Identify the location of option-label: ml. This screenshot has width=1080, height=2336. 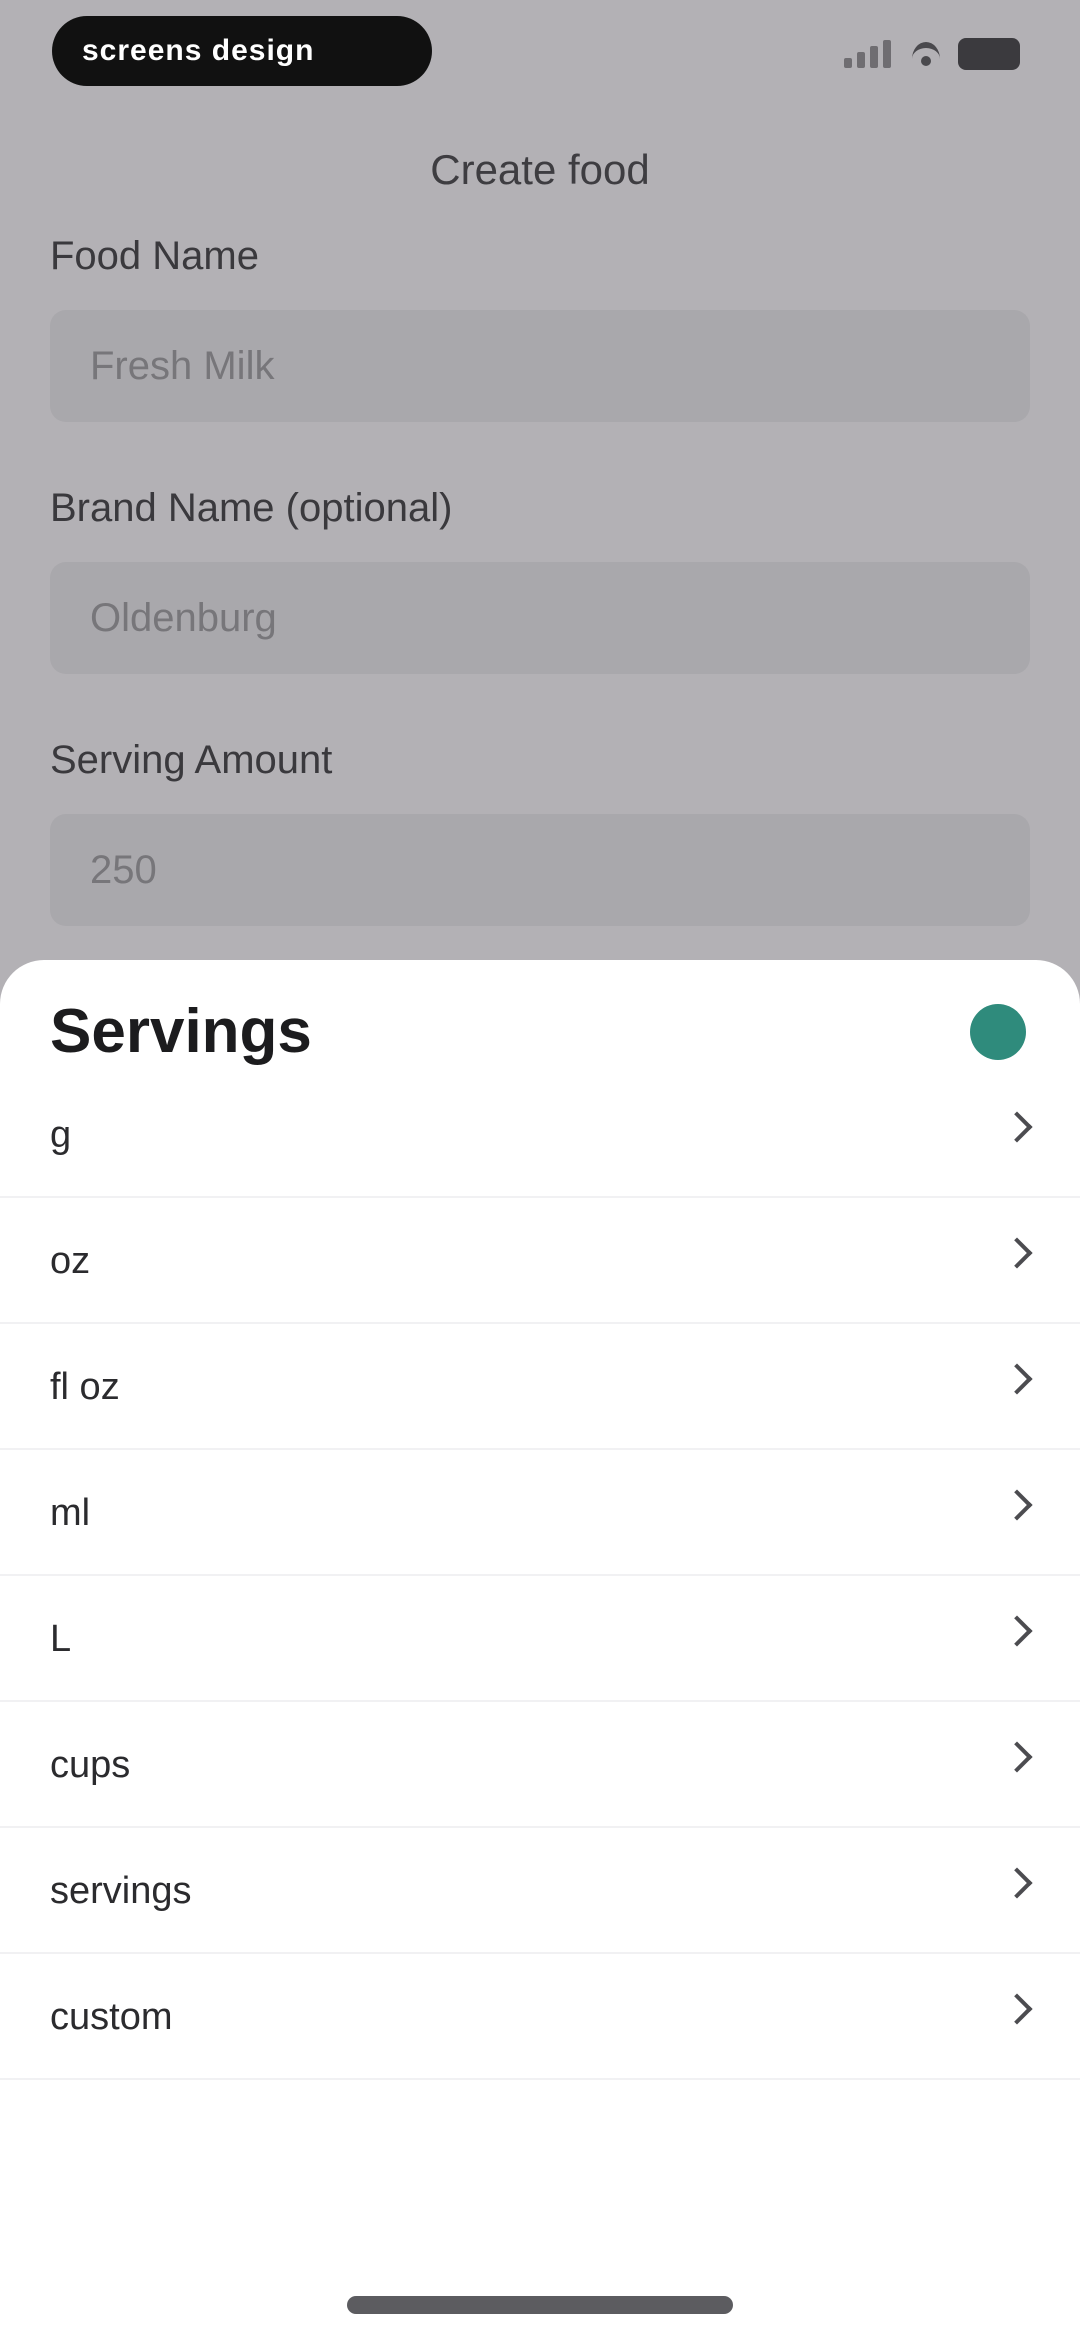
(70, 1513).